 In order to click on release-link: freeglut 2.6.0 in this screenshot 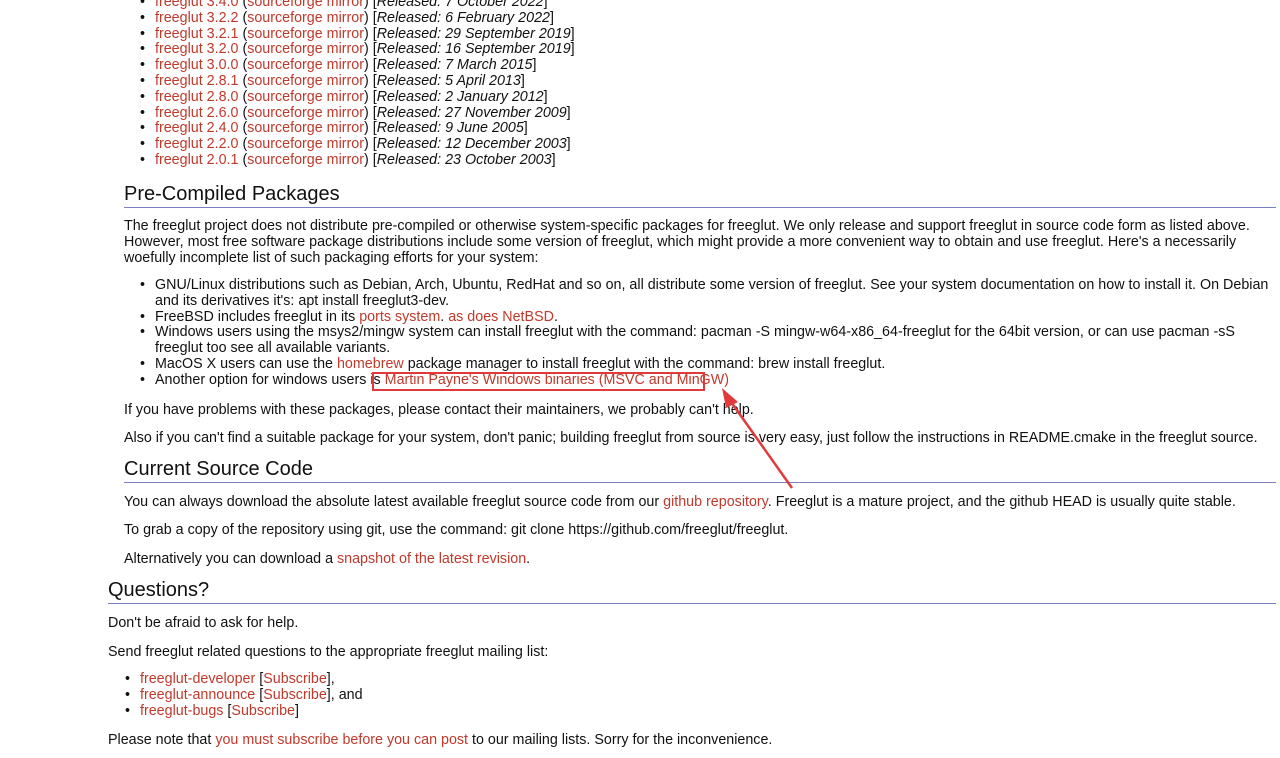, I will do `click(196, 113)`.